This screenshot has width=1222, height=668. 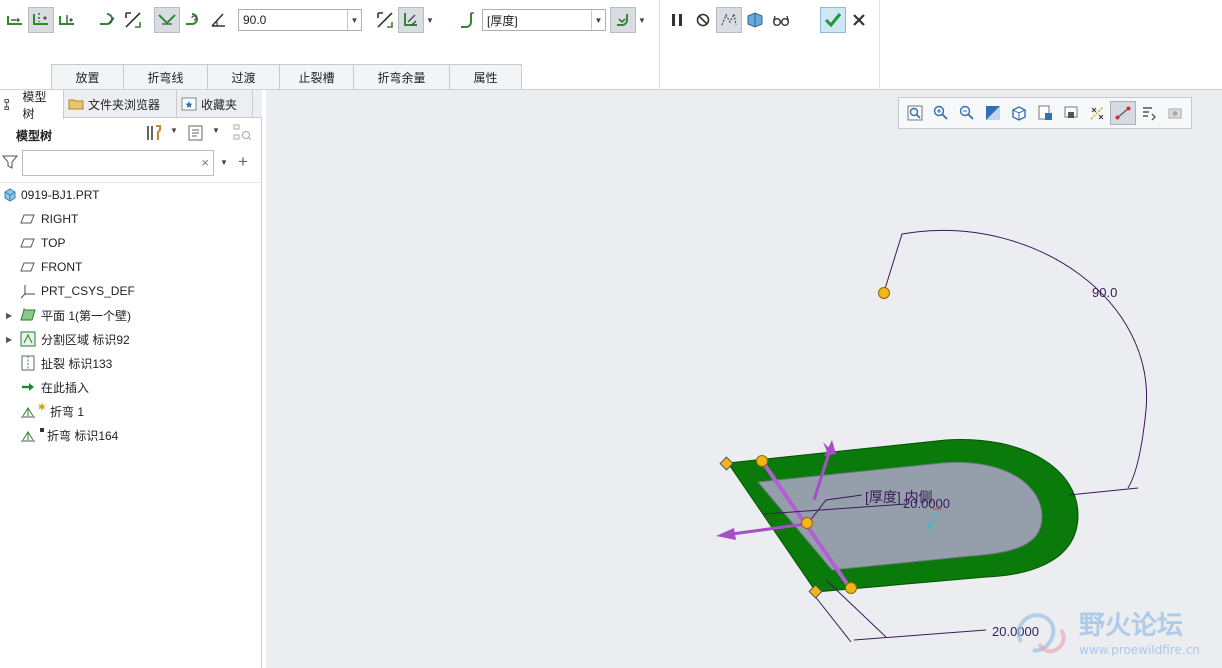 I want to click on cancel-x-icon, so click(x=859, y=20).